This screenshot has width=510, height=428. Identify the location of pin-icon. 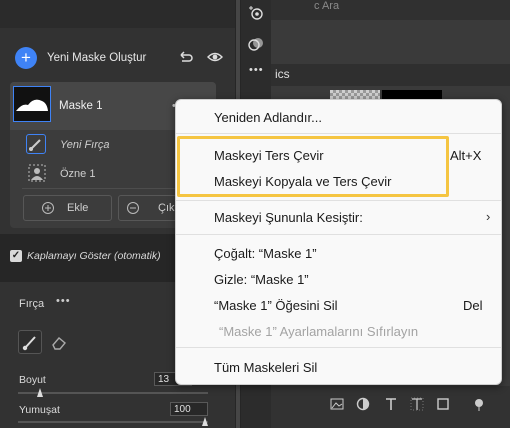
(479, 404).